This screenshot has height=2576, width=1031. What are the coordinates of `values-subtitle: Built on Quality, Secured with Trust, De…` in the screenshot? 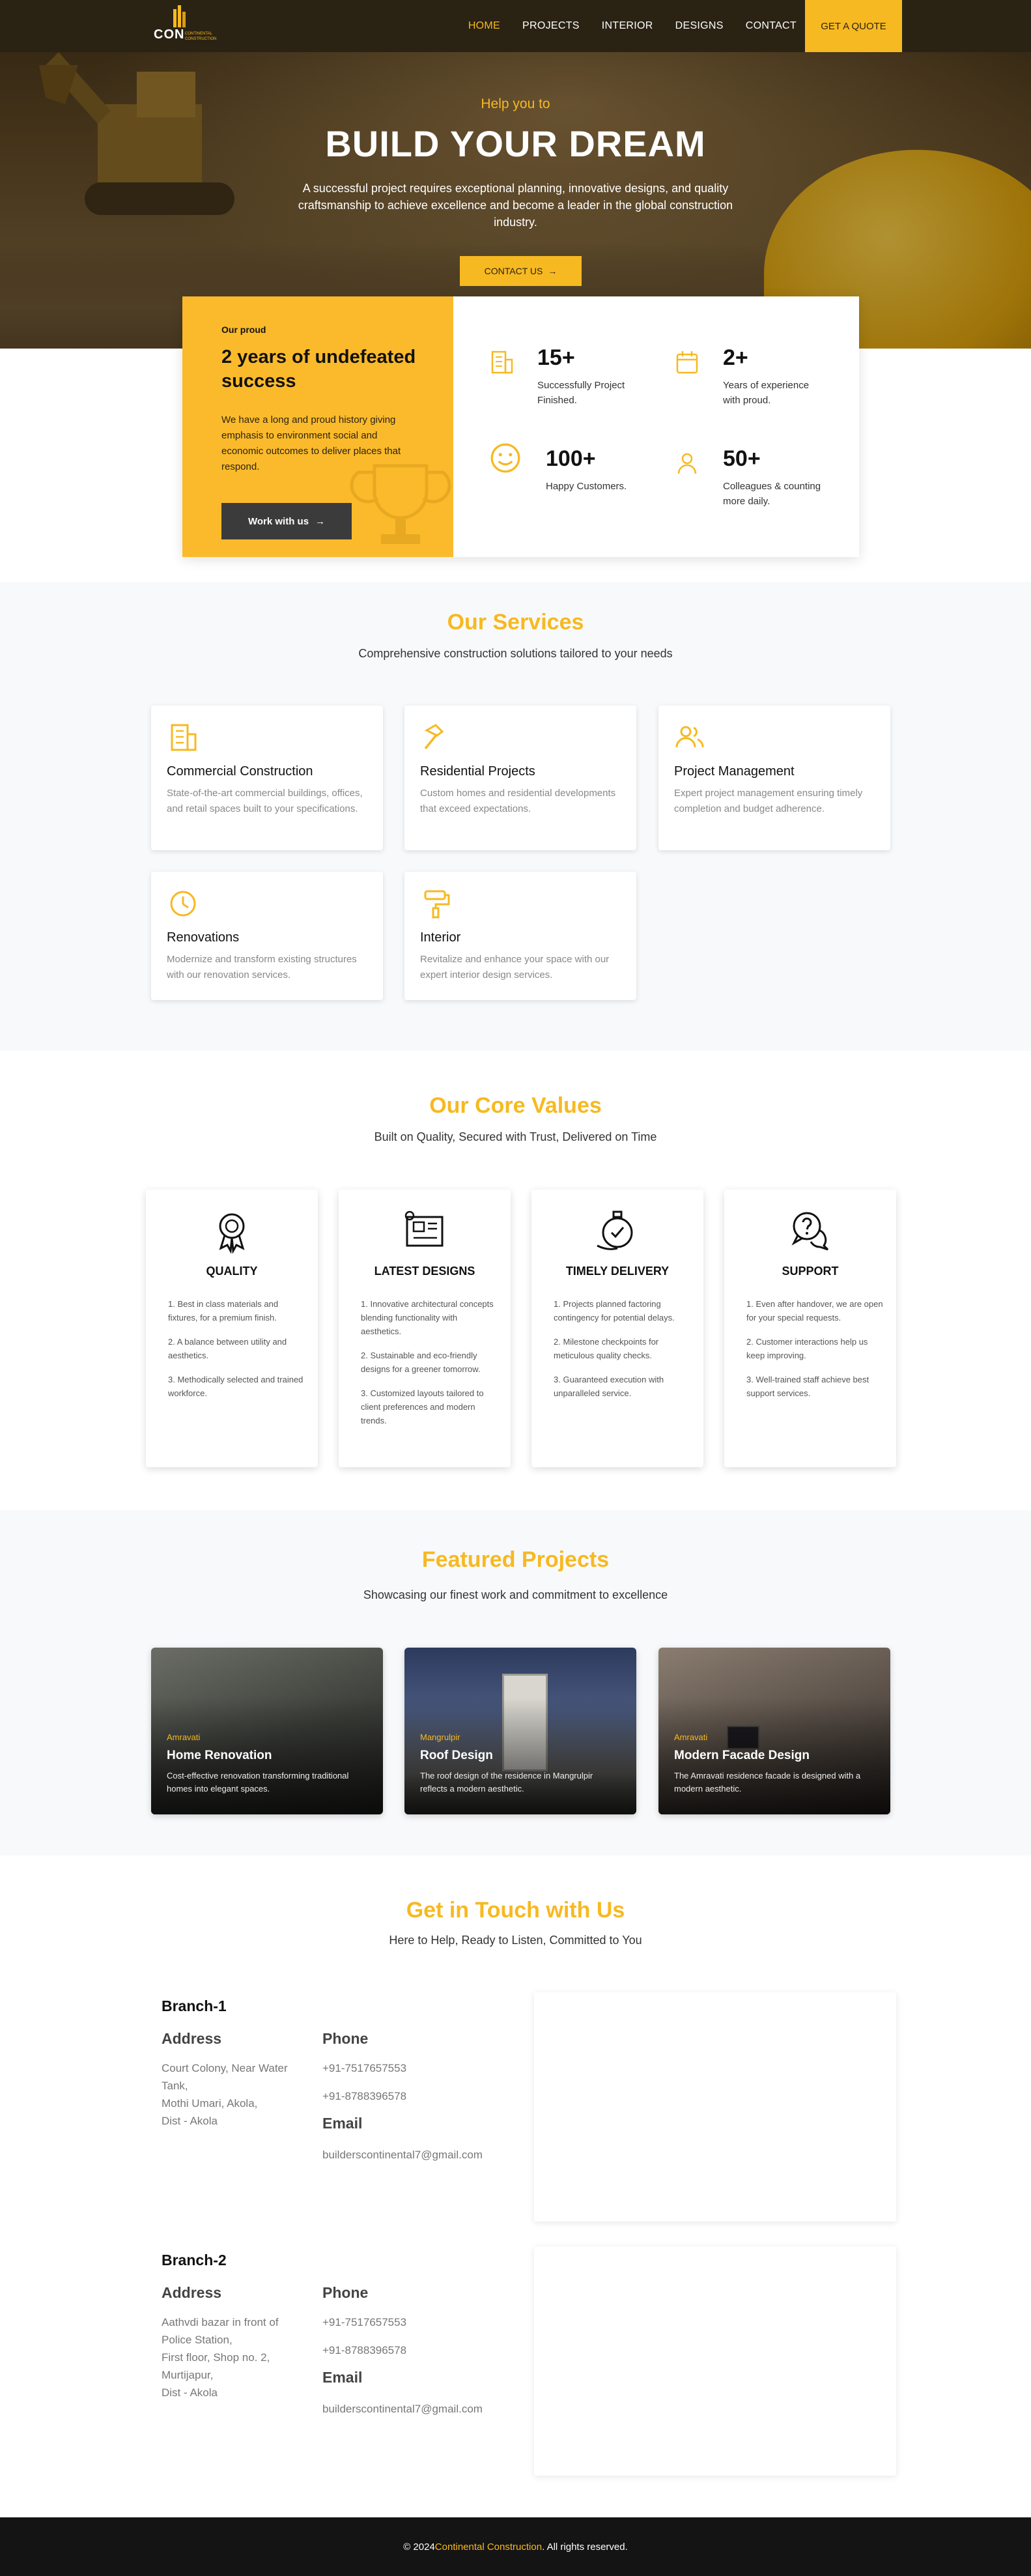 It's located at (515, 1136).